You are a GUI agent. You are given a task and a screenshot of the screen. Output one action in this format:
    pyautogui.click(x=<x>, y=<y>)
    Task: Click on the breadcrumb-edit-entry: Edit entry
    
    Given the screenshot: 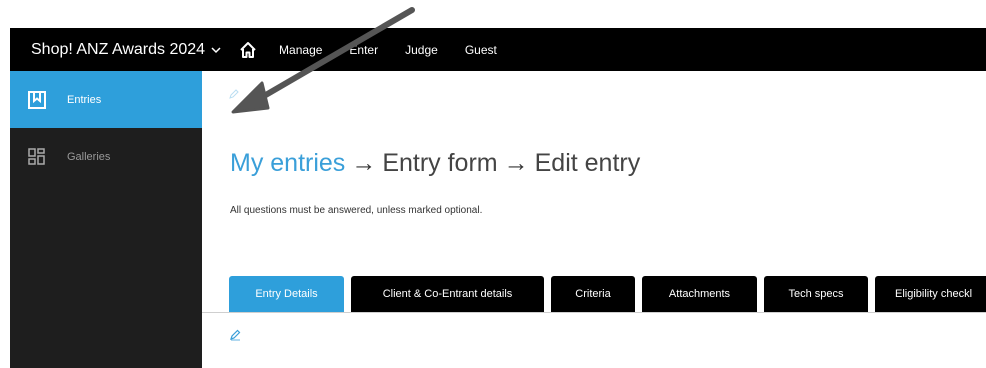 What is the action you would take?
    pyautogui.click(x=587, y=163)
    